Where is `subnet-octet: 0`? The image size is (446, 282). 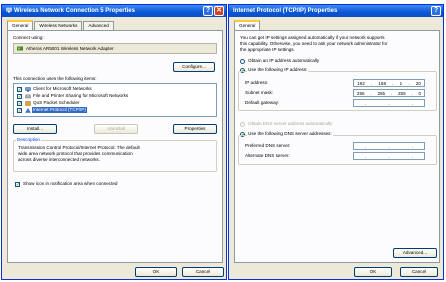 subnet-octet: 0 is located at coordinates (420, 93).